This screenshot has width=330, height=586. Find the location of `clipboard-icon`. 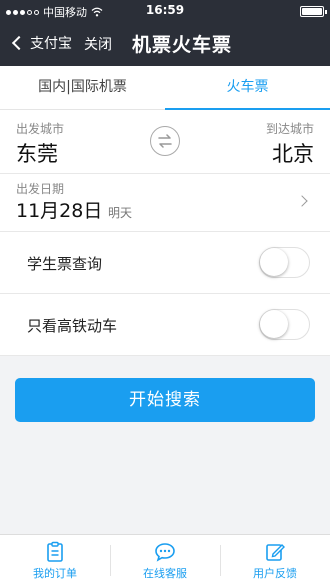

clipboard-icon is located at coordinates (55, 551).